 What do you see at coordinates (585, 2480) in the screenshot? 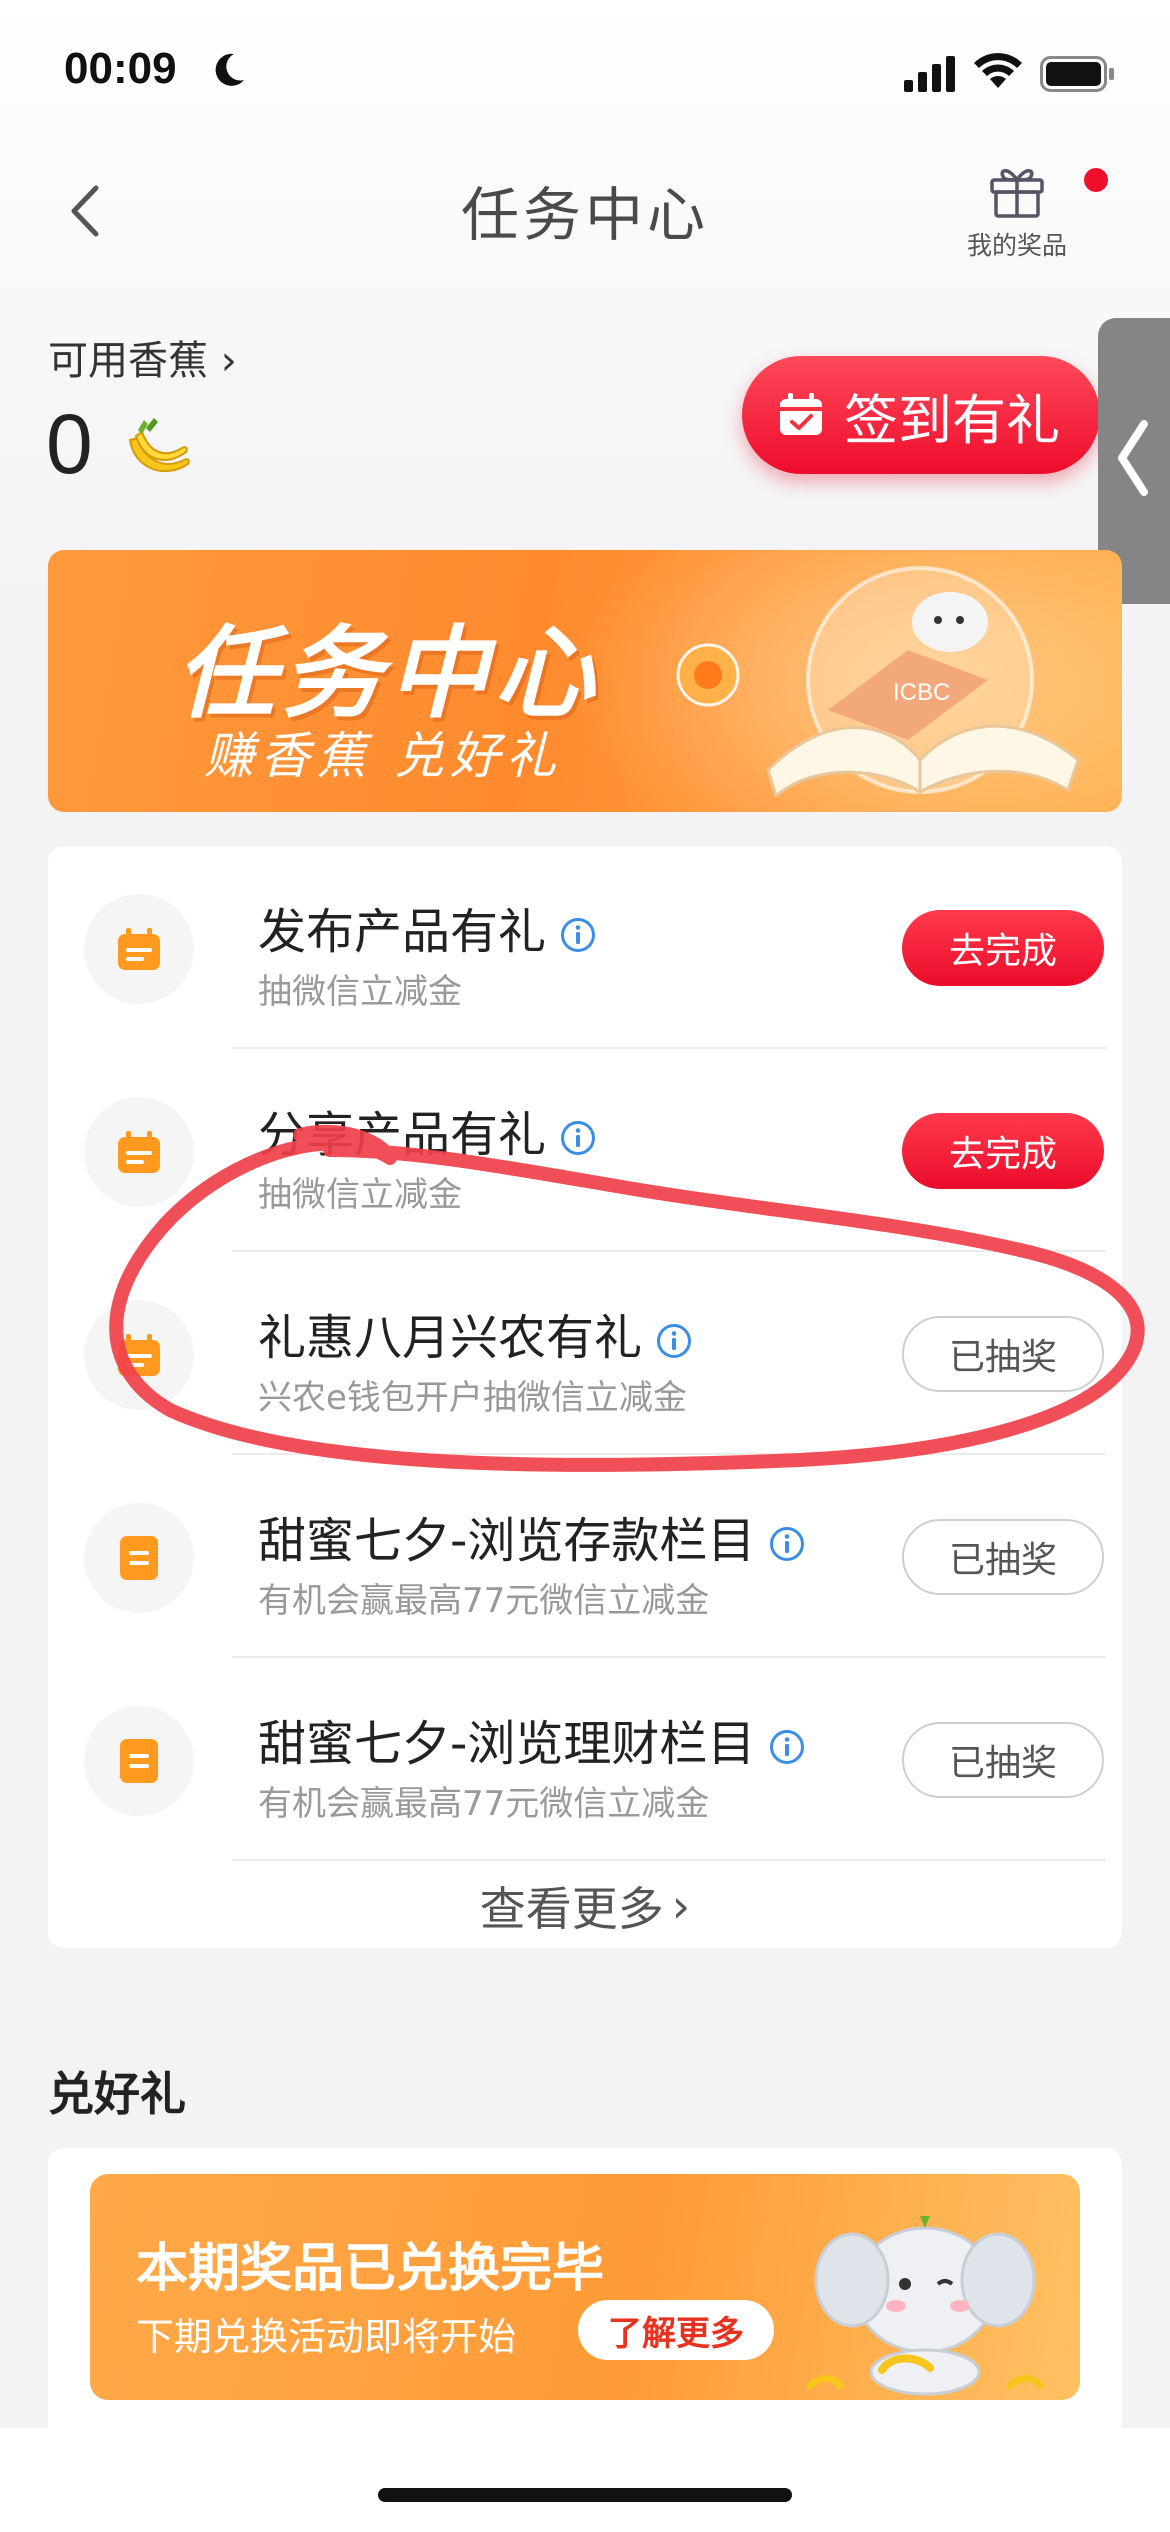
I see `bottom-safe-area` at bounding box center [585, 2480].